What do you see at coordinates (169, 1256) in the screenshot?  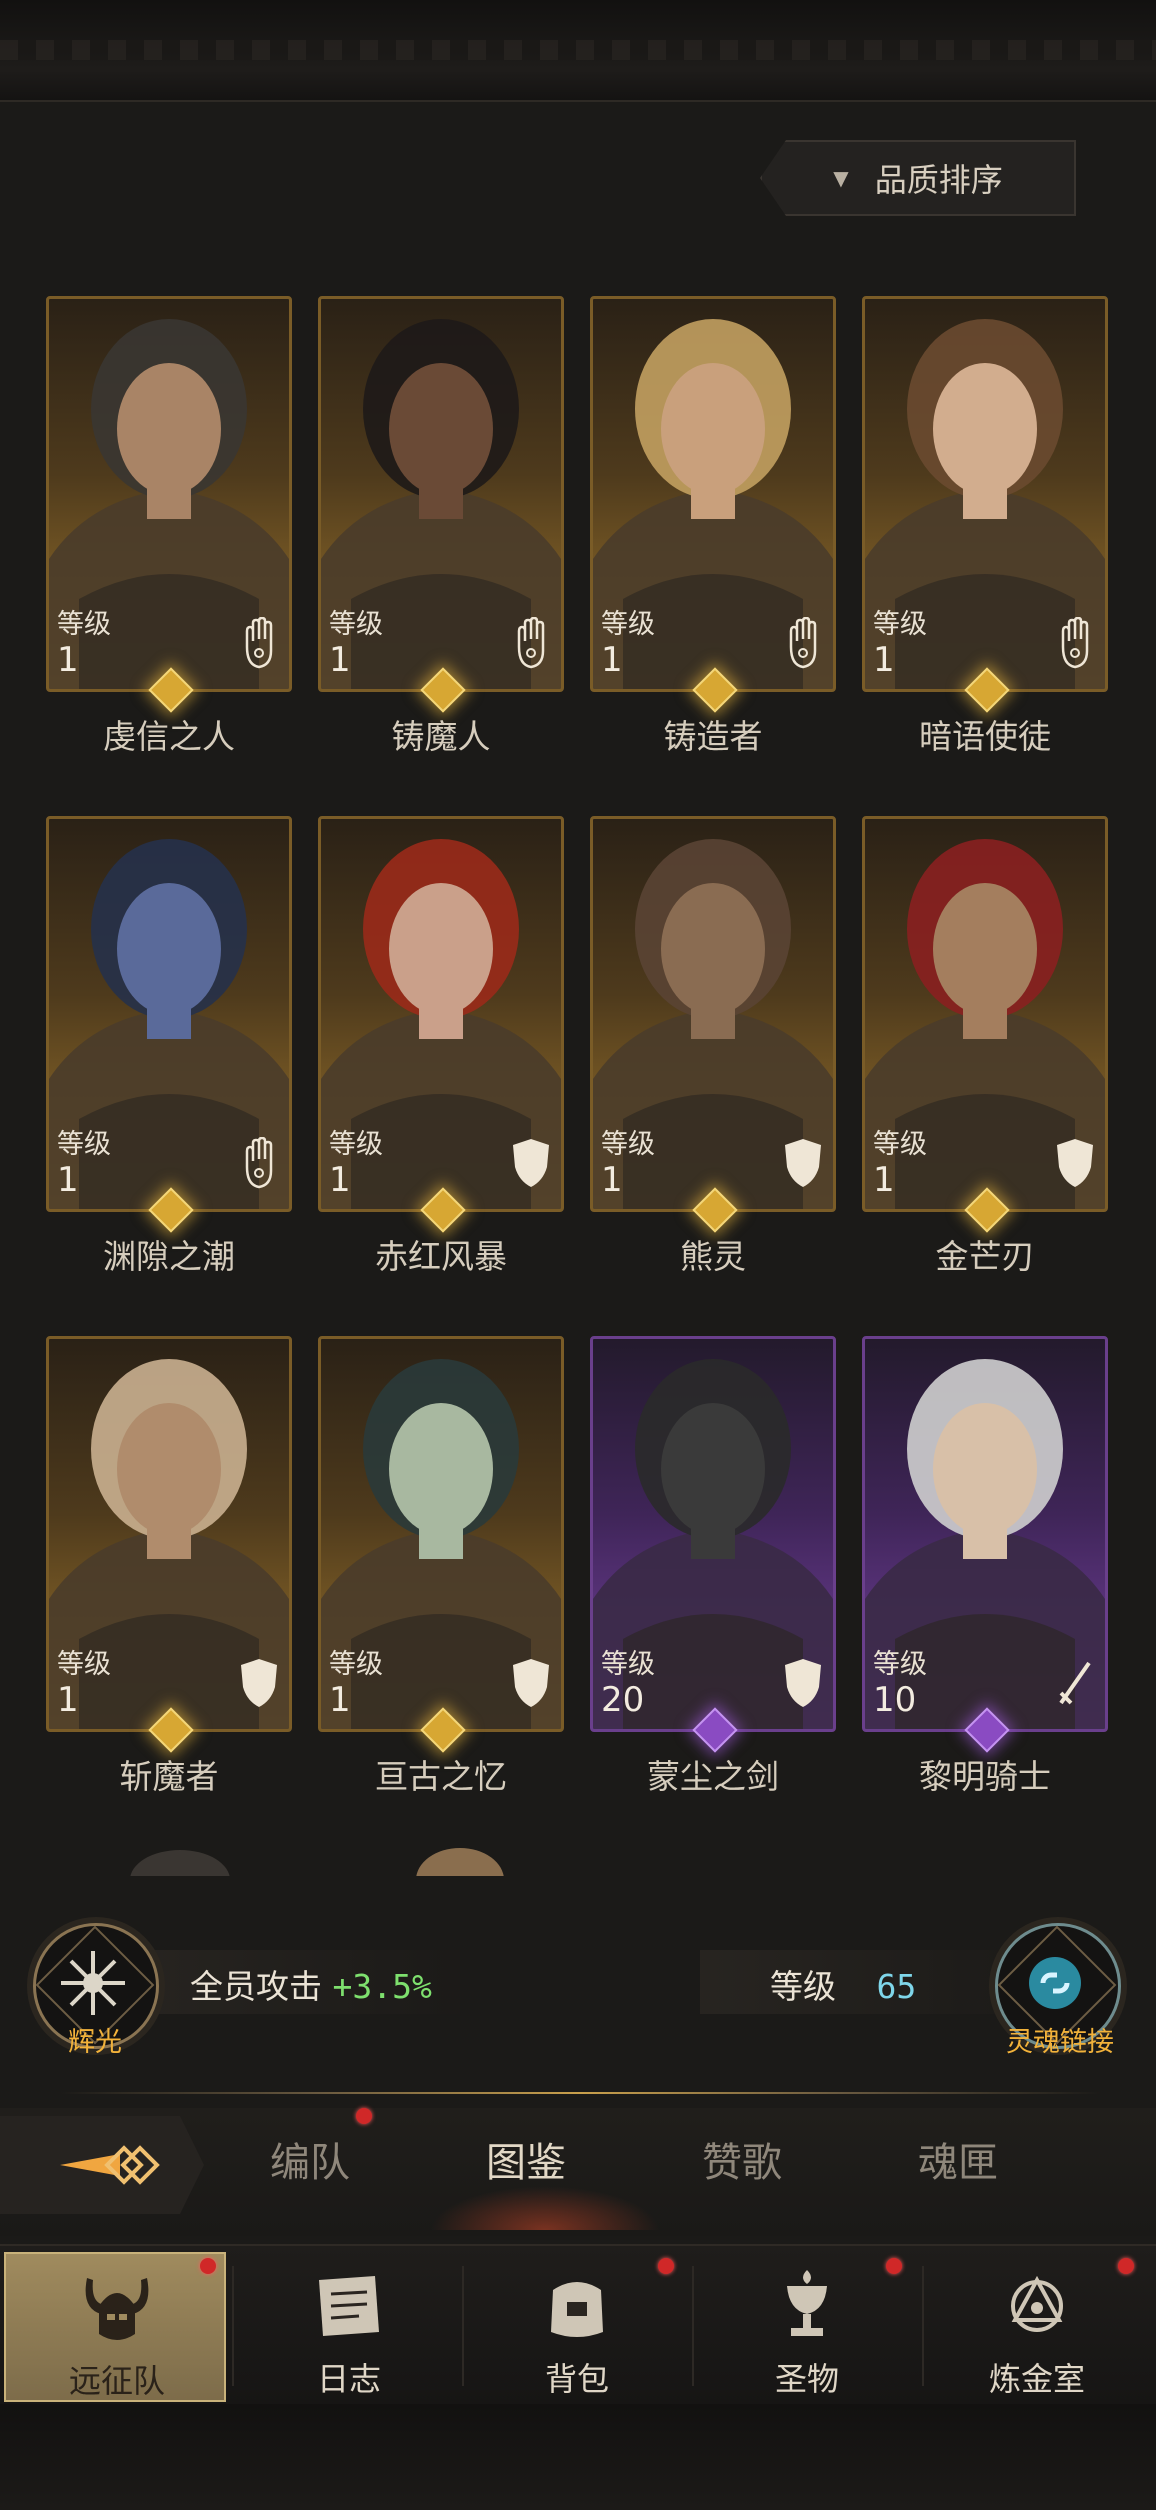 I see `hero-name: 渊隙之潮` at bounding box center [169, 1256].